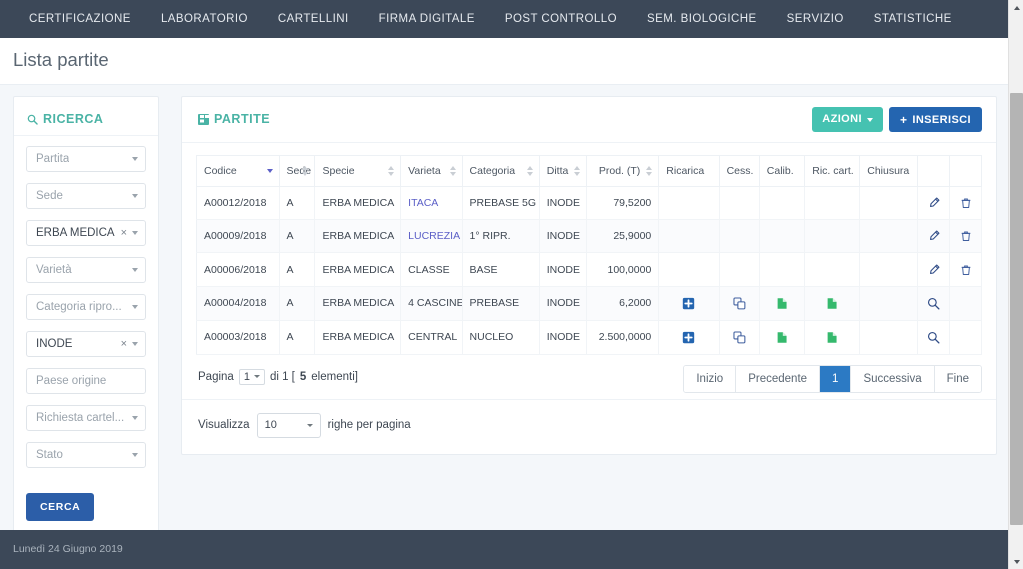  What do you see at coordinates (49, 455) in the screenshot?
I see `filter-stato-value: Stato` at bounding box center [49, 455].